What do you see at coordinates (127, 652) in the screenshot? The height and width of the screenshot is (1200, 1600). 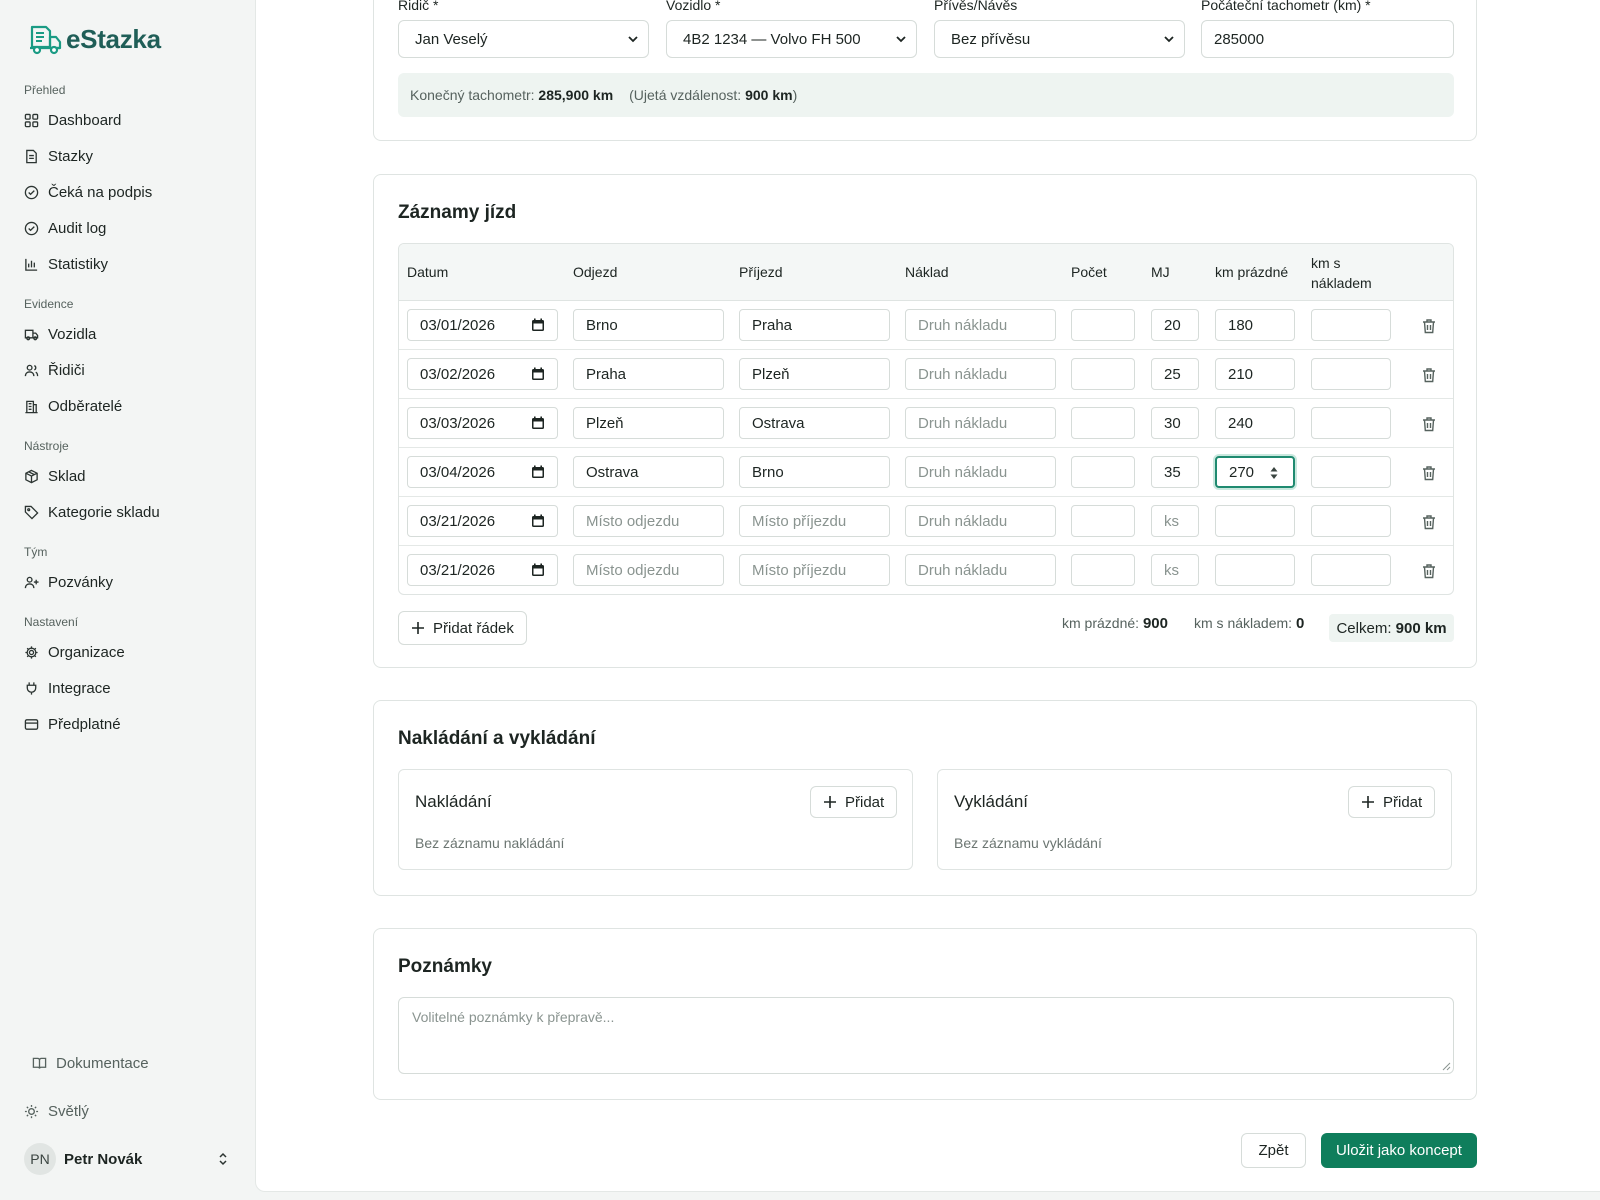 I see `sidebar-item-organizace: Organizace` at bounding box center [127, 652].